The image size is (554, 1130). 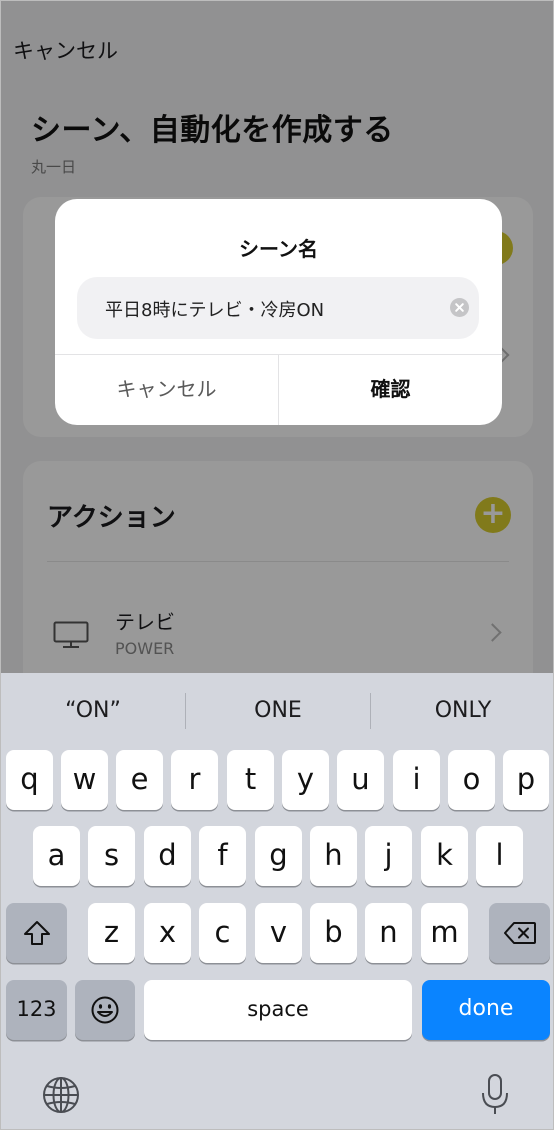 What do you see at coordinates (444, 856) in the screenshot?
I see `key-k: k` at bounding box center [444, 856].